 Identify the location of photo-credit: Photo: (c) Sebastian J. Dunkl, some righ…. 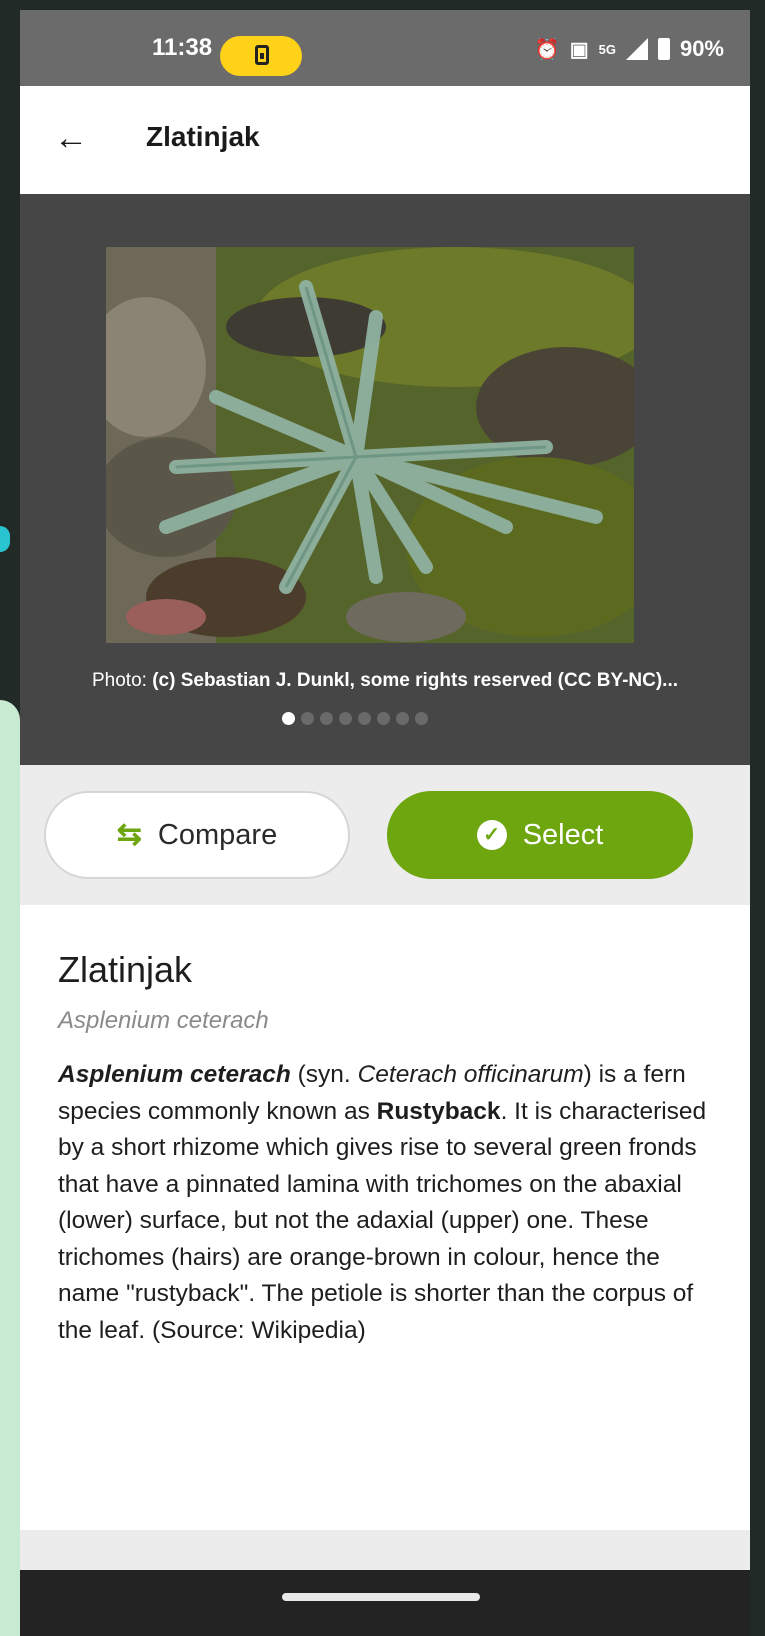
(385, 681).